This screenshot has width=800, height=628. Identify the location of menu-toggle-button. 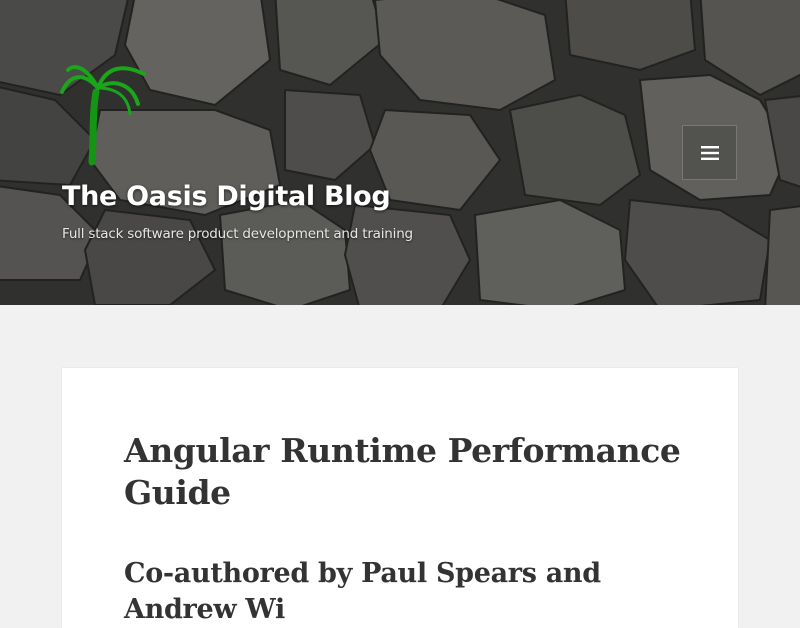
(709, 152).